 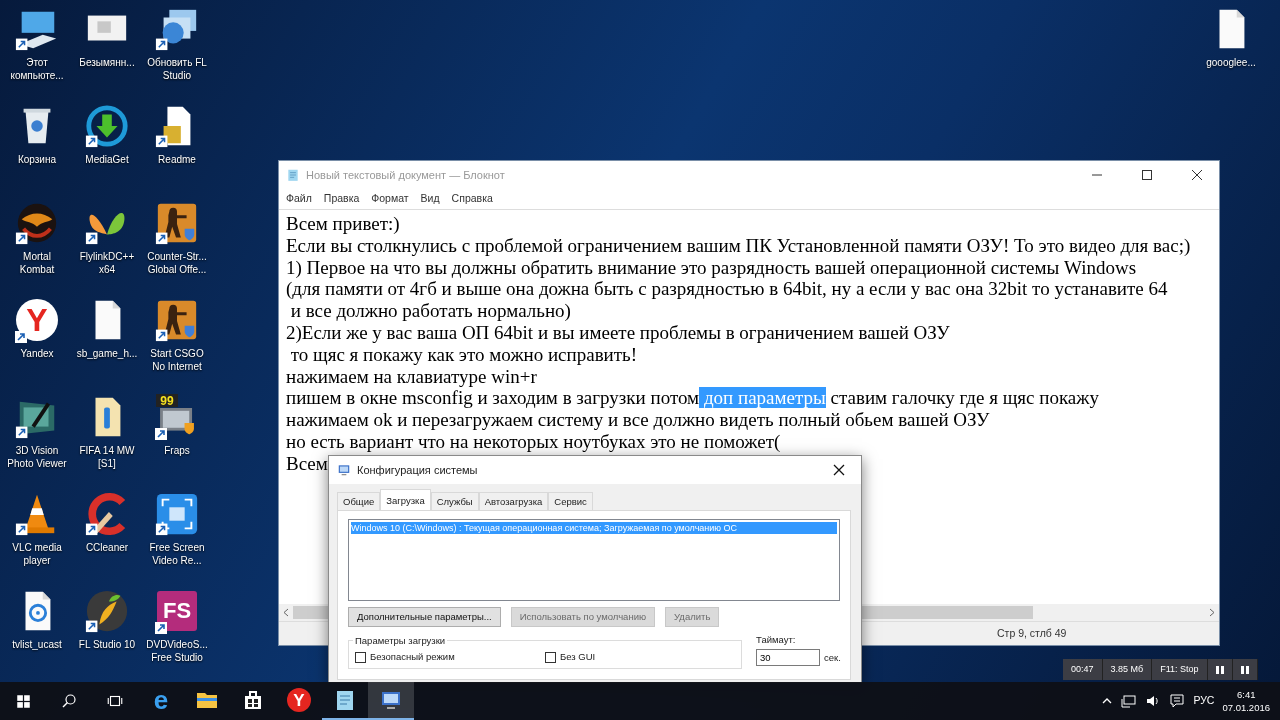 What do you see at coordinates (107, 644) in the screenshot?
I see `desktop-icon-label: FL Studio 10` at bounding box center [107, 644].